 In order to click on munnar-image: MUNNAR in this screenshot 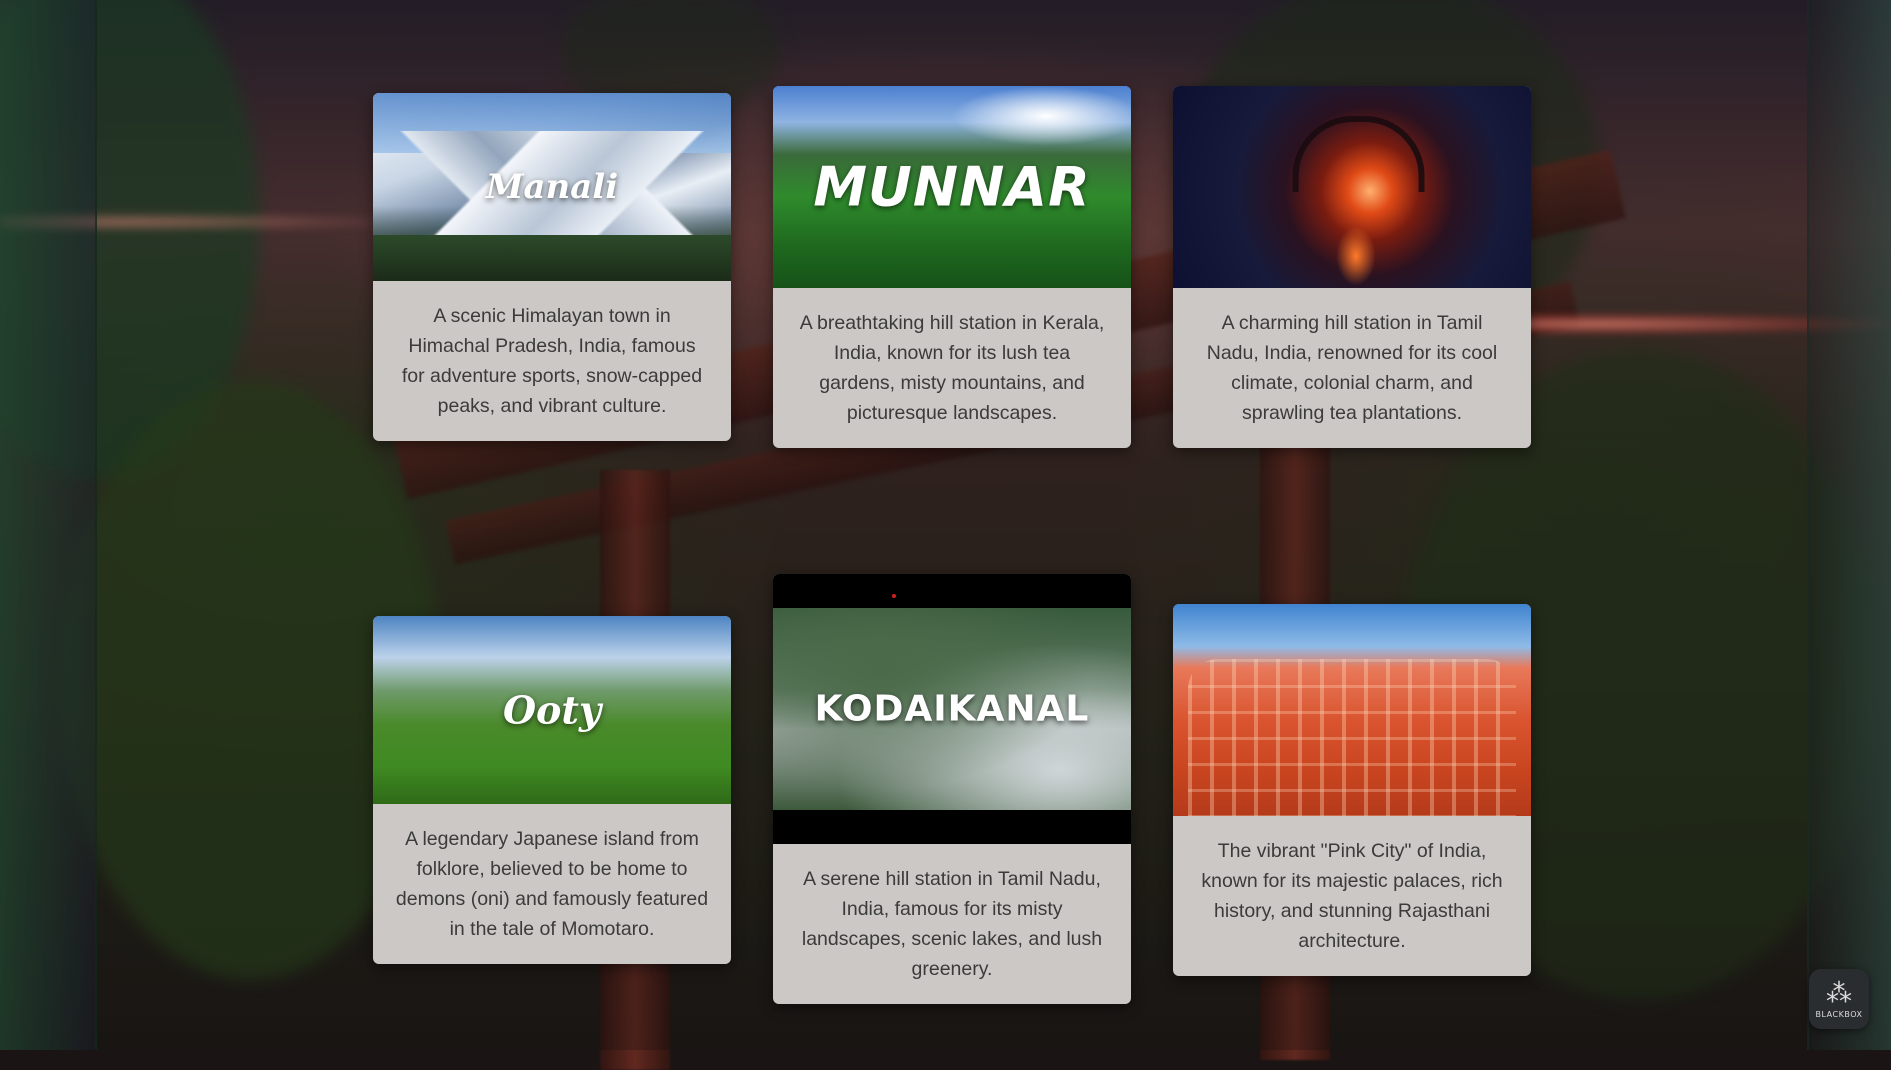, I will do `click(952, 187)`.